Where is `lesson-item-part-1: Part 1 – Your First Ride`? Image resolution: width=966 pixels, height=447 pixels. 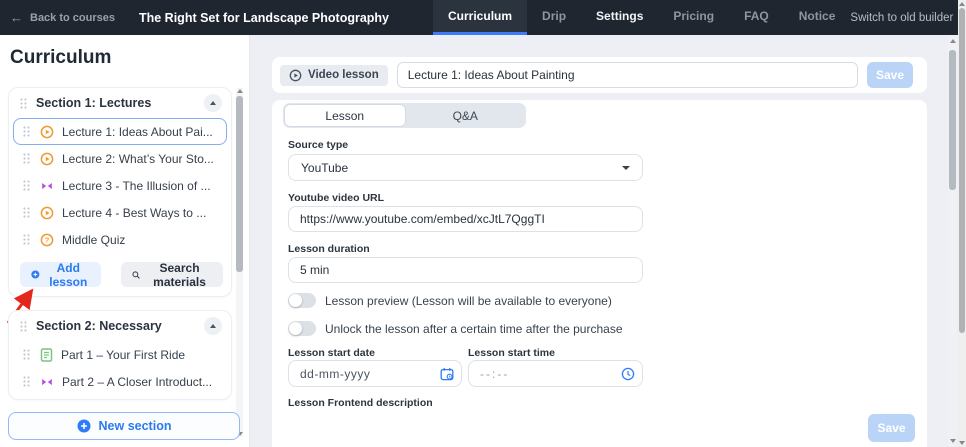 lesson-item-part-1: Part 1 – Your First Ride is located at coordinates (120, 354).